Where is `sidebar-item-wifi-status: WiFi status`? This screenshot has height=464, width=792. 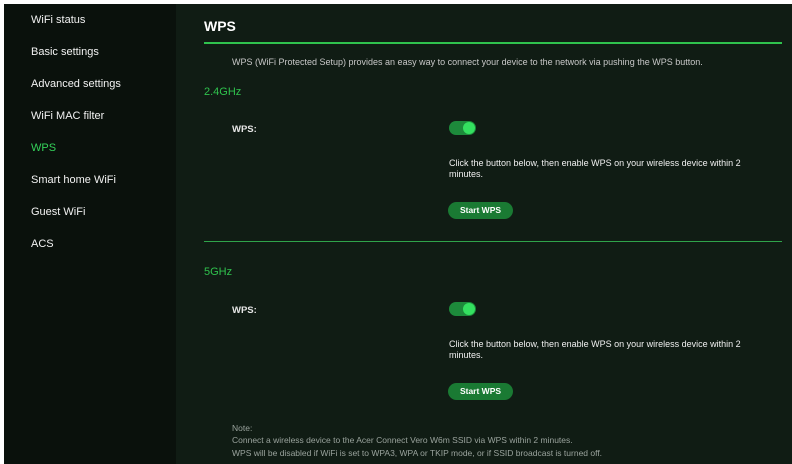
sidebar-item-wifi-status: WiFi status is located at coordinates (58, 20).